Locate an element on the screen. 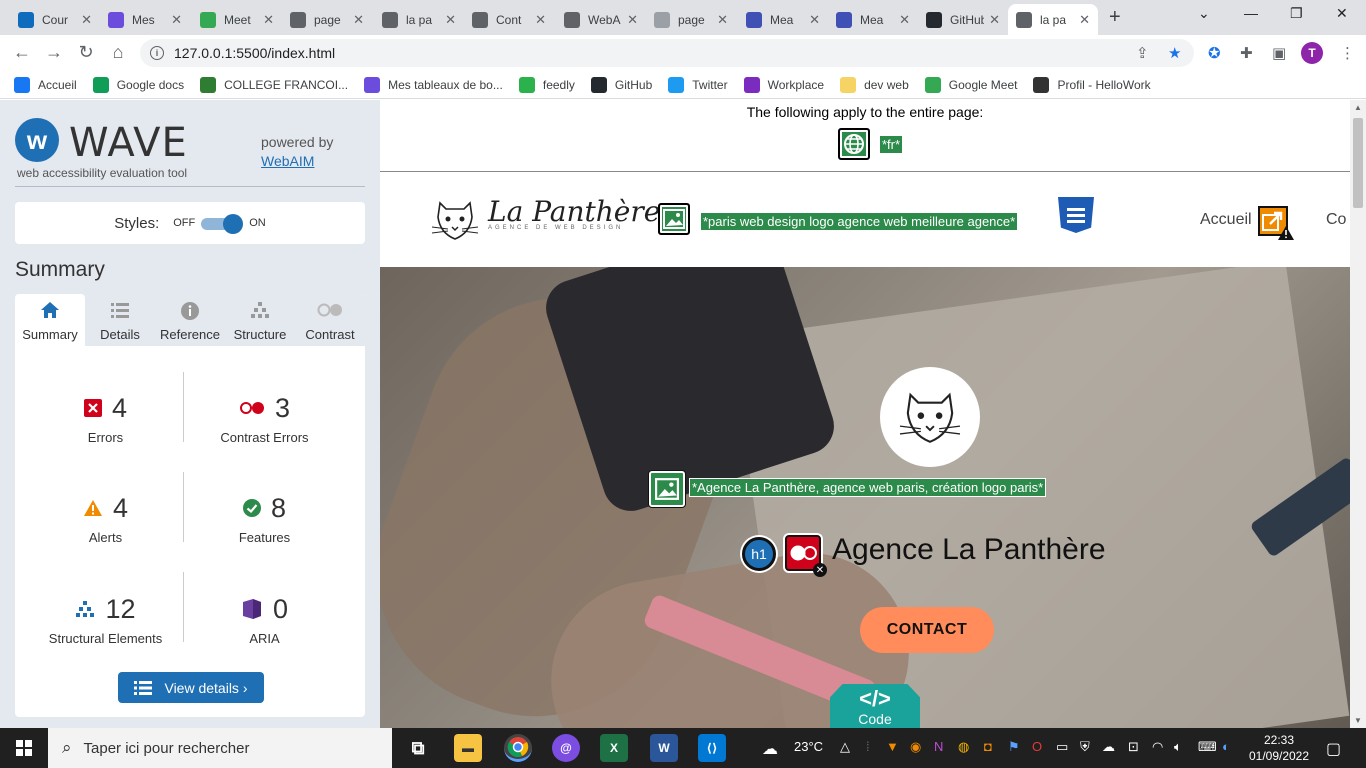 The height and width of the screenshot is (768, 1366). bookmark-item: Workplace is located at coordinates (783, 84).